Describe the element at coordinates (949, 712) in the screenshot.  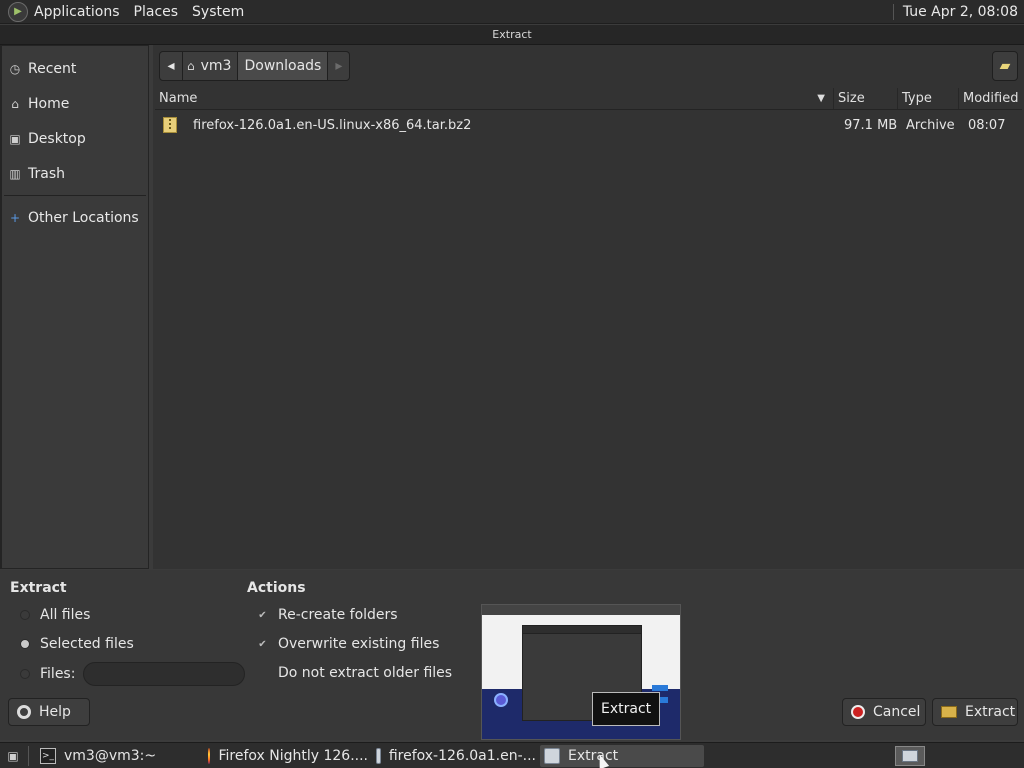
I see `extract-archive-icon` at that location.